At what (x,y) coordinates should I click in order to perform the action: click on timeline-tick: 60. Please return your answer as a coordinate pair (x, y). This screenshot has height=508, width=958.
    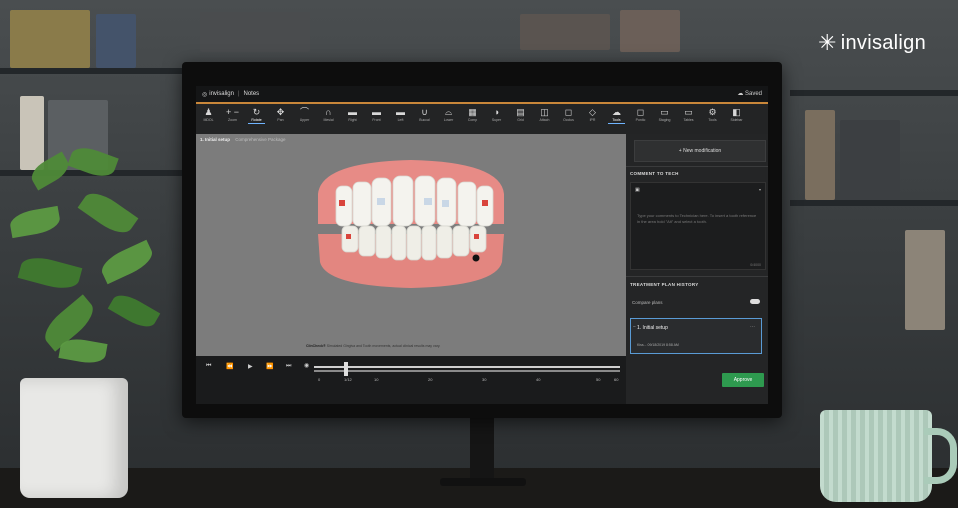
    Looking at the image, I should click on (616, 379).